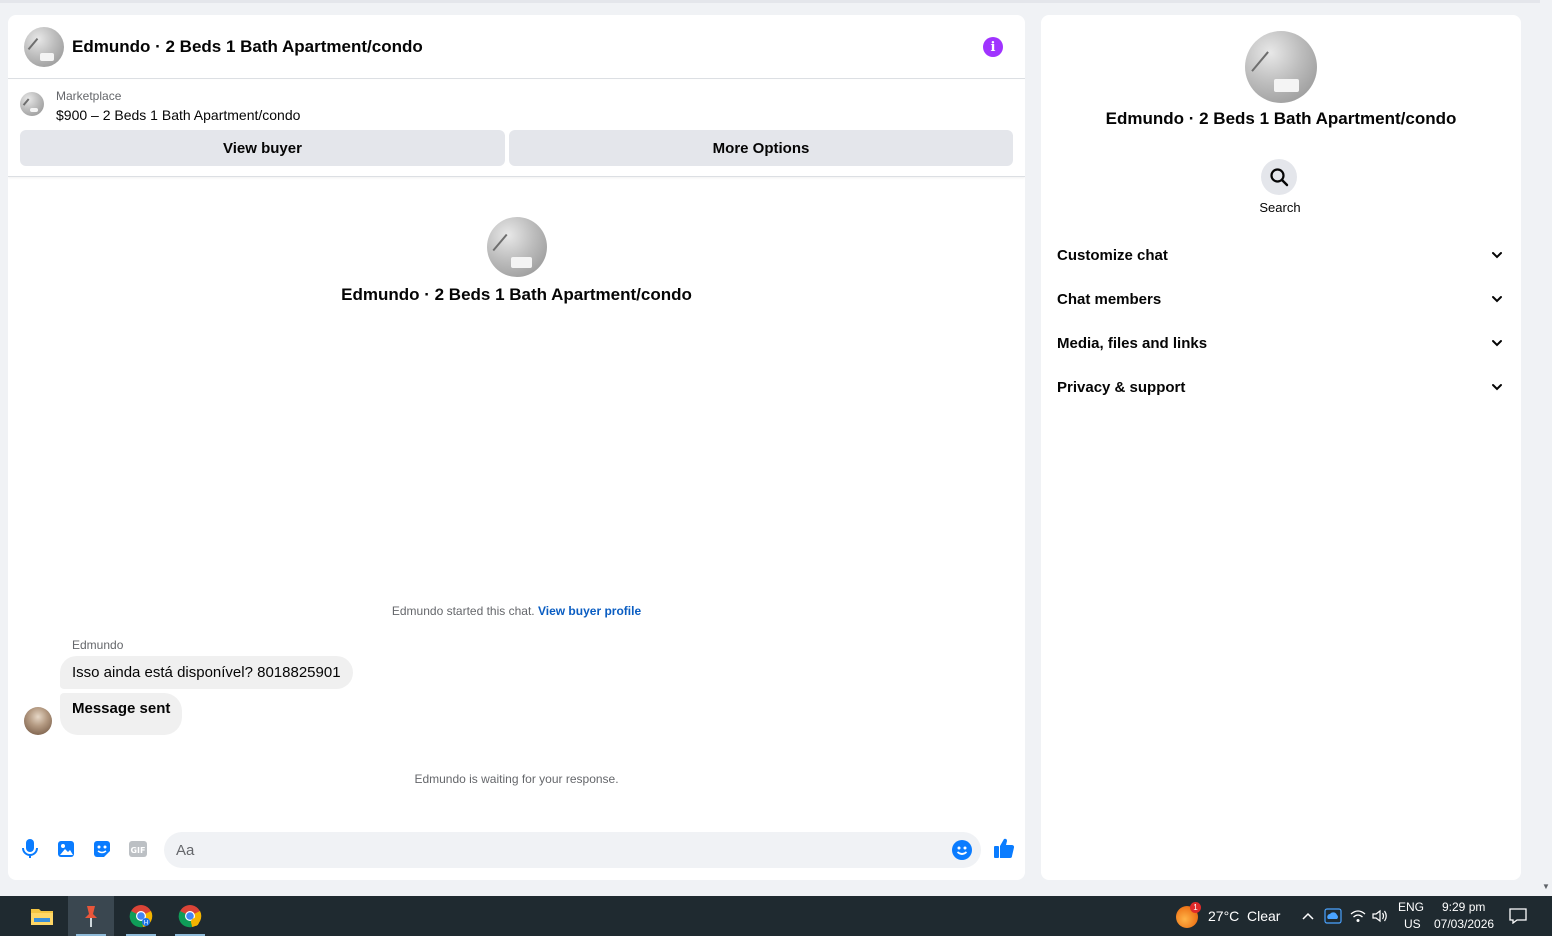 The height and width of the screenshot is (936, 1552). I want to click on clock-time: 9:29 pm, so click(1463, 907).